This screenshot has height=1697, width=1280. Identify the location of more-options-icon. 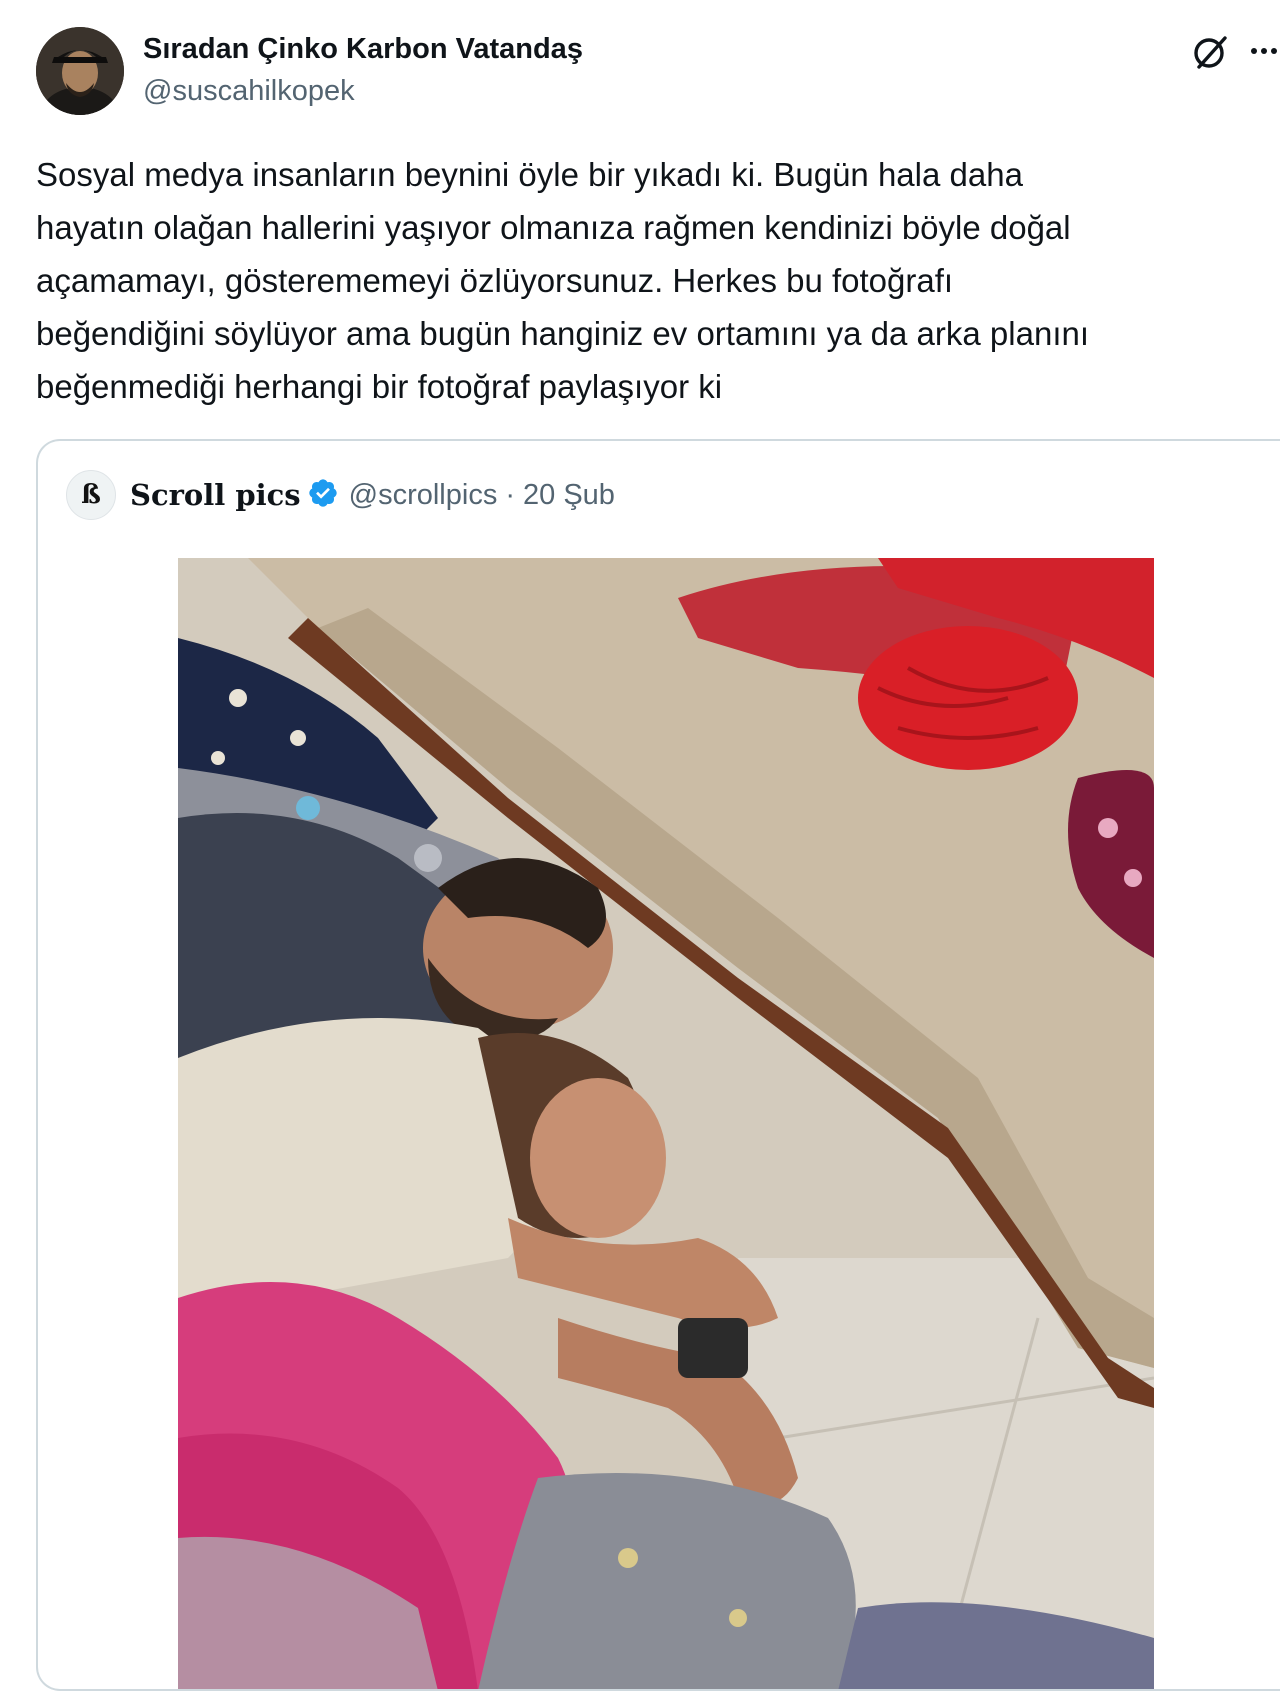
(1264, 51).